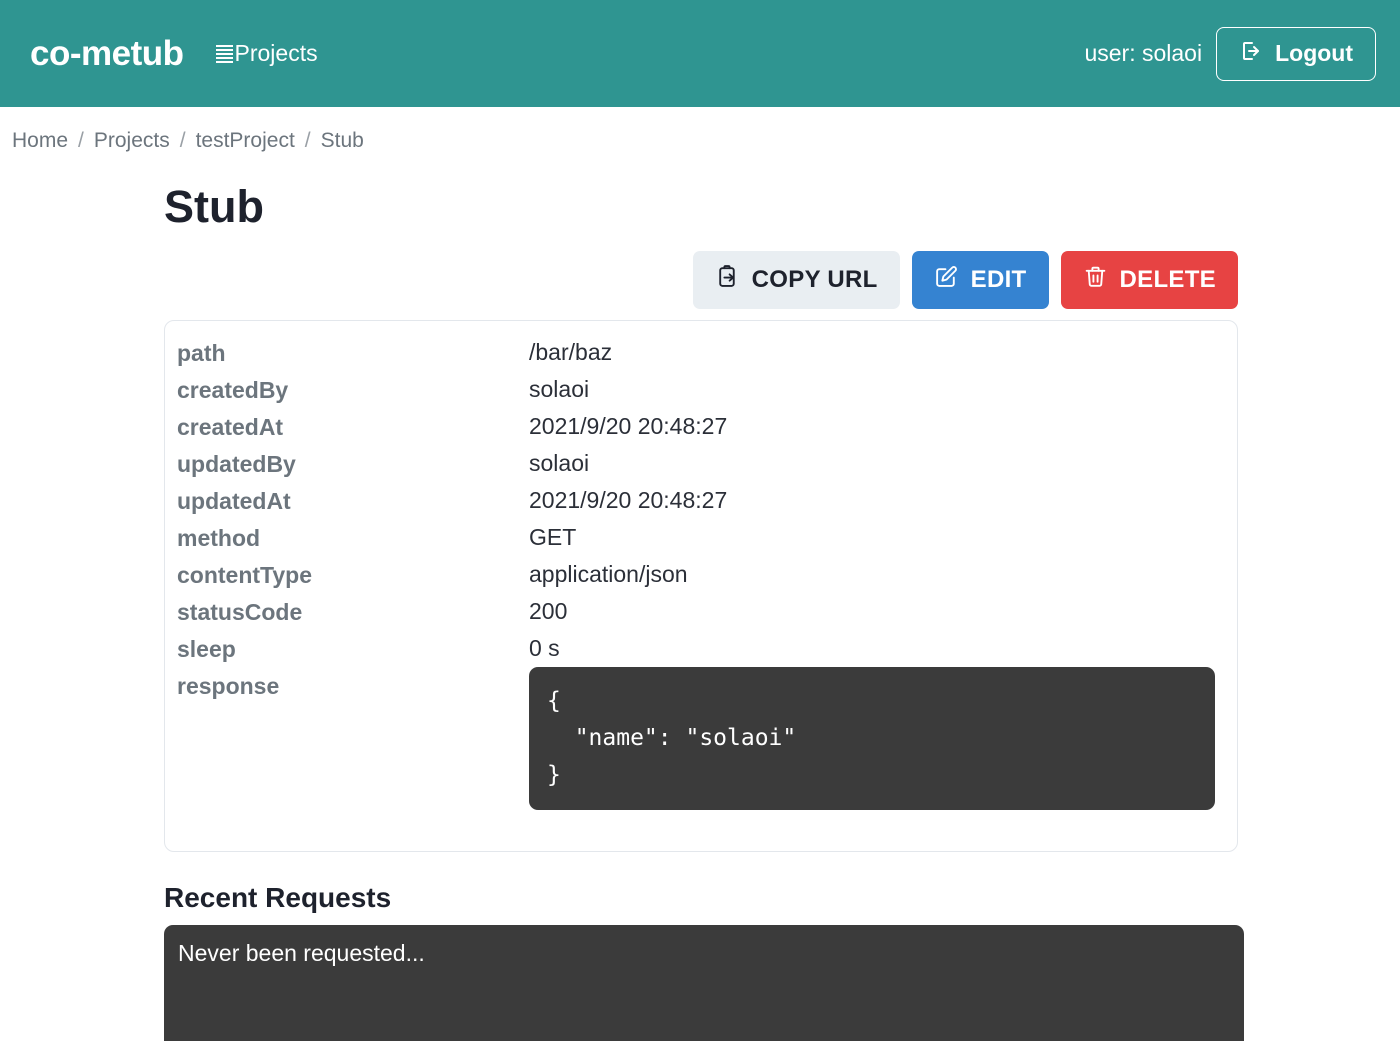 This screenshot has height=1041, width=1400. Describe the element at coordinates (132, 141) in the screenshot. I see `breadcrumb-item-projects: Projects` at that location.